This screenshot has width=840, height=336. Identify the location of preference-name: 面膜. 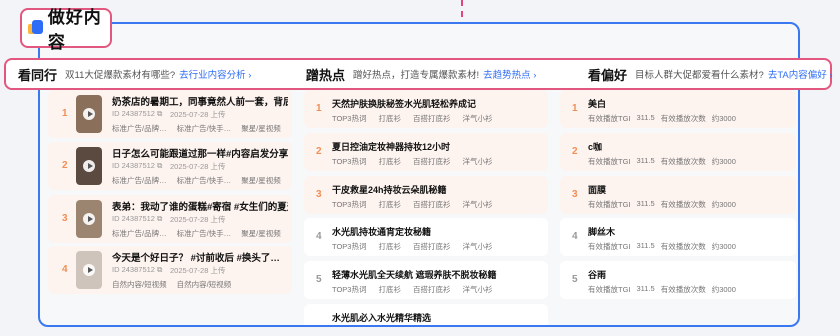
(597, 189).